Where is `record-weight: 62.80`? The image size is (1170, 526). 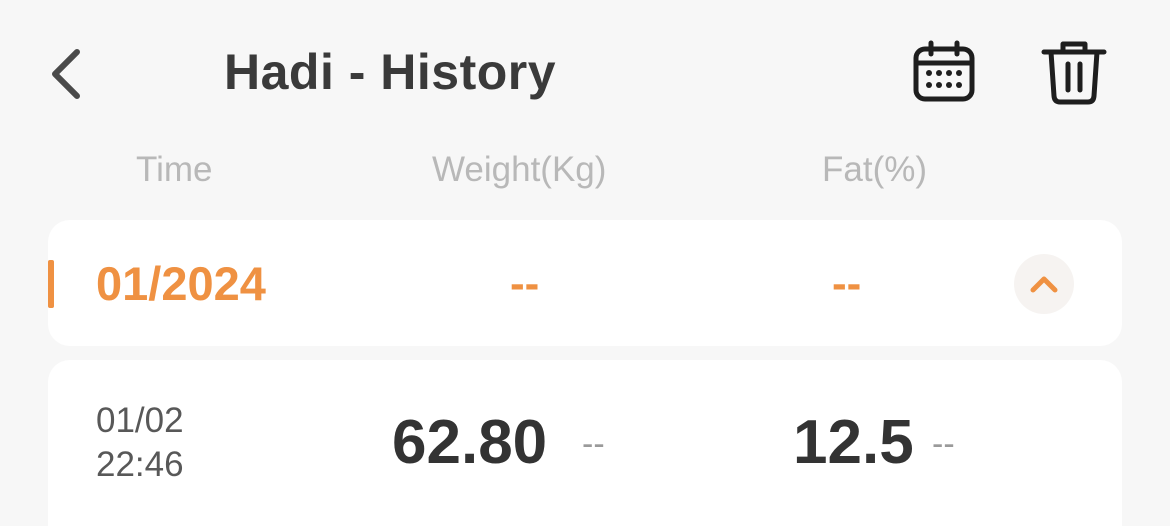
record-weight: 62.80 is located at coordinates (470, 442).